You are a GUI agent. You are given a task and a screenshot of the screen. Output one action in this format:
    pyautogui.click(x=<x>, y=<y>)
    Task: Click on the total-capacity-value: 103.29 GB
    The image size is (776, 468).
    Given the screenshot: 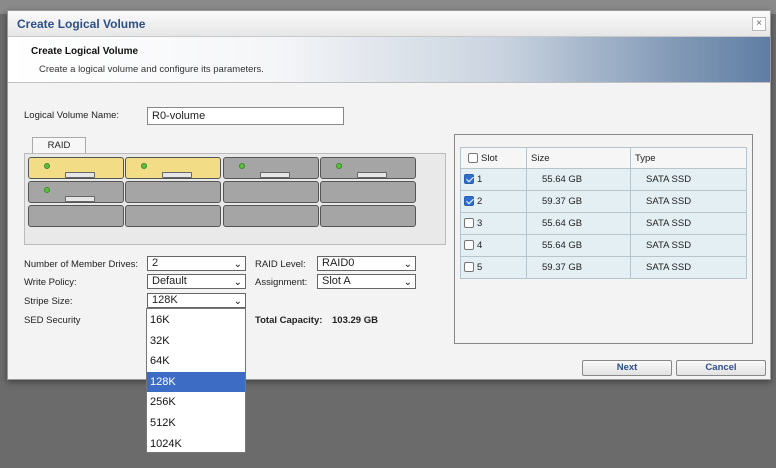 What is the action you would take?
    pyautogui.click(x=355, y=320)
    